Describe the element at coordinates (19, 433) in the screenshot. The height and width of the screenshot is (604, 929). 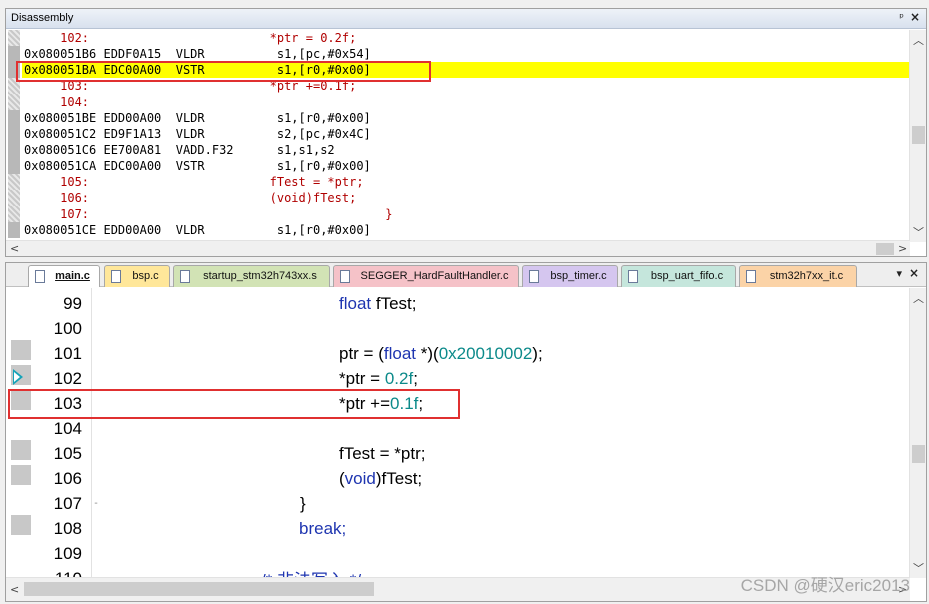
I see `breakpoint-margin` at that location.